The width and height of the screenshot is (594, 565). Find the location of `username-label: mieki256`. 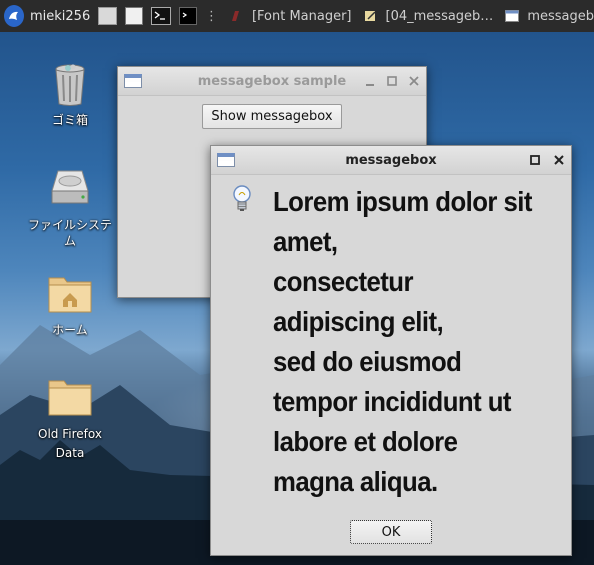

username-label: mieki256 is located at coordinates (60, 16).